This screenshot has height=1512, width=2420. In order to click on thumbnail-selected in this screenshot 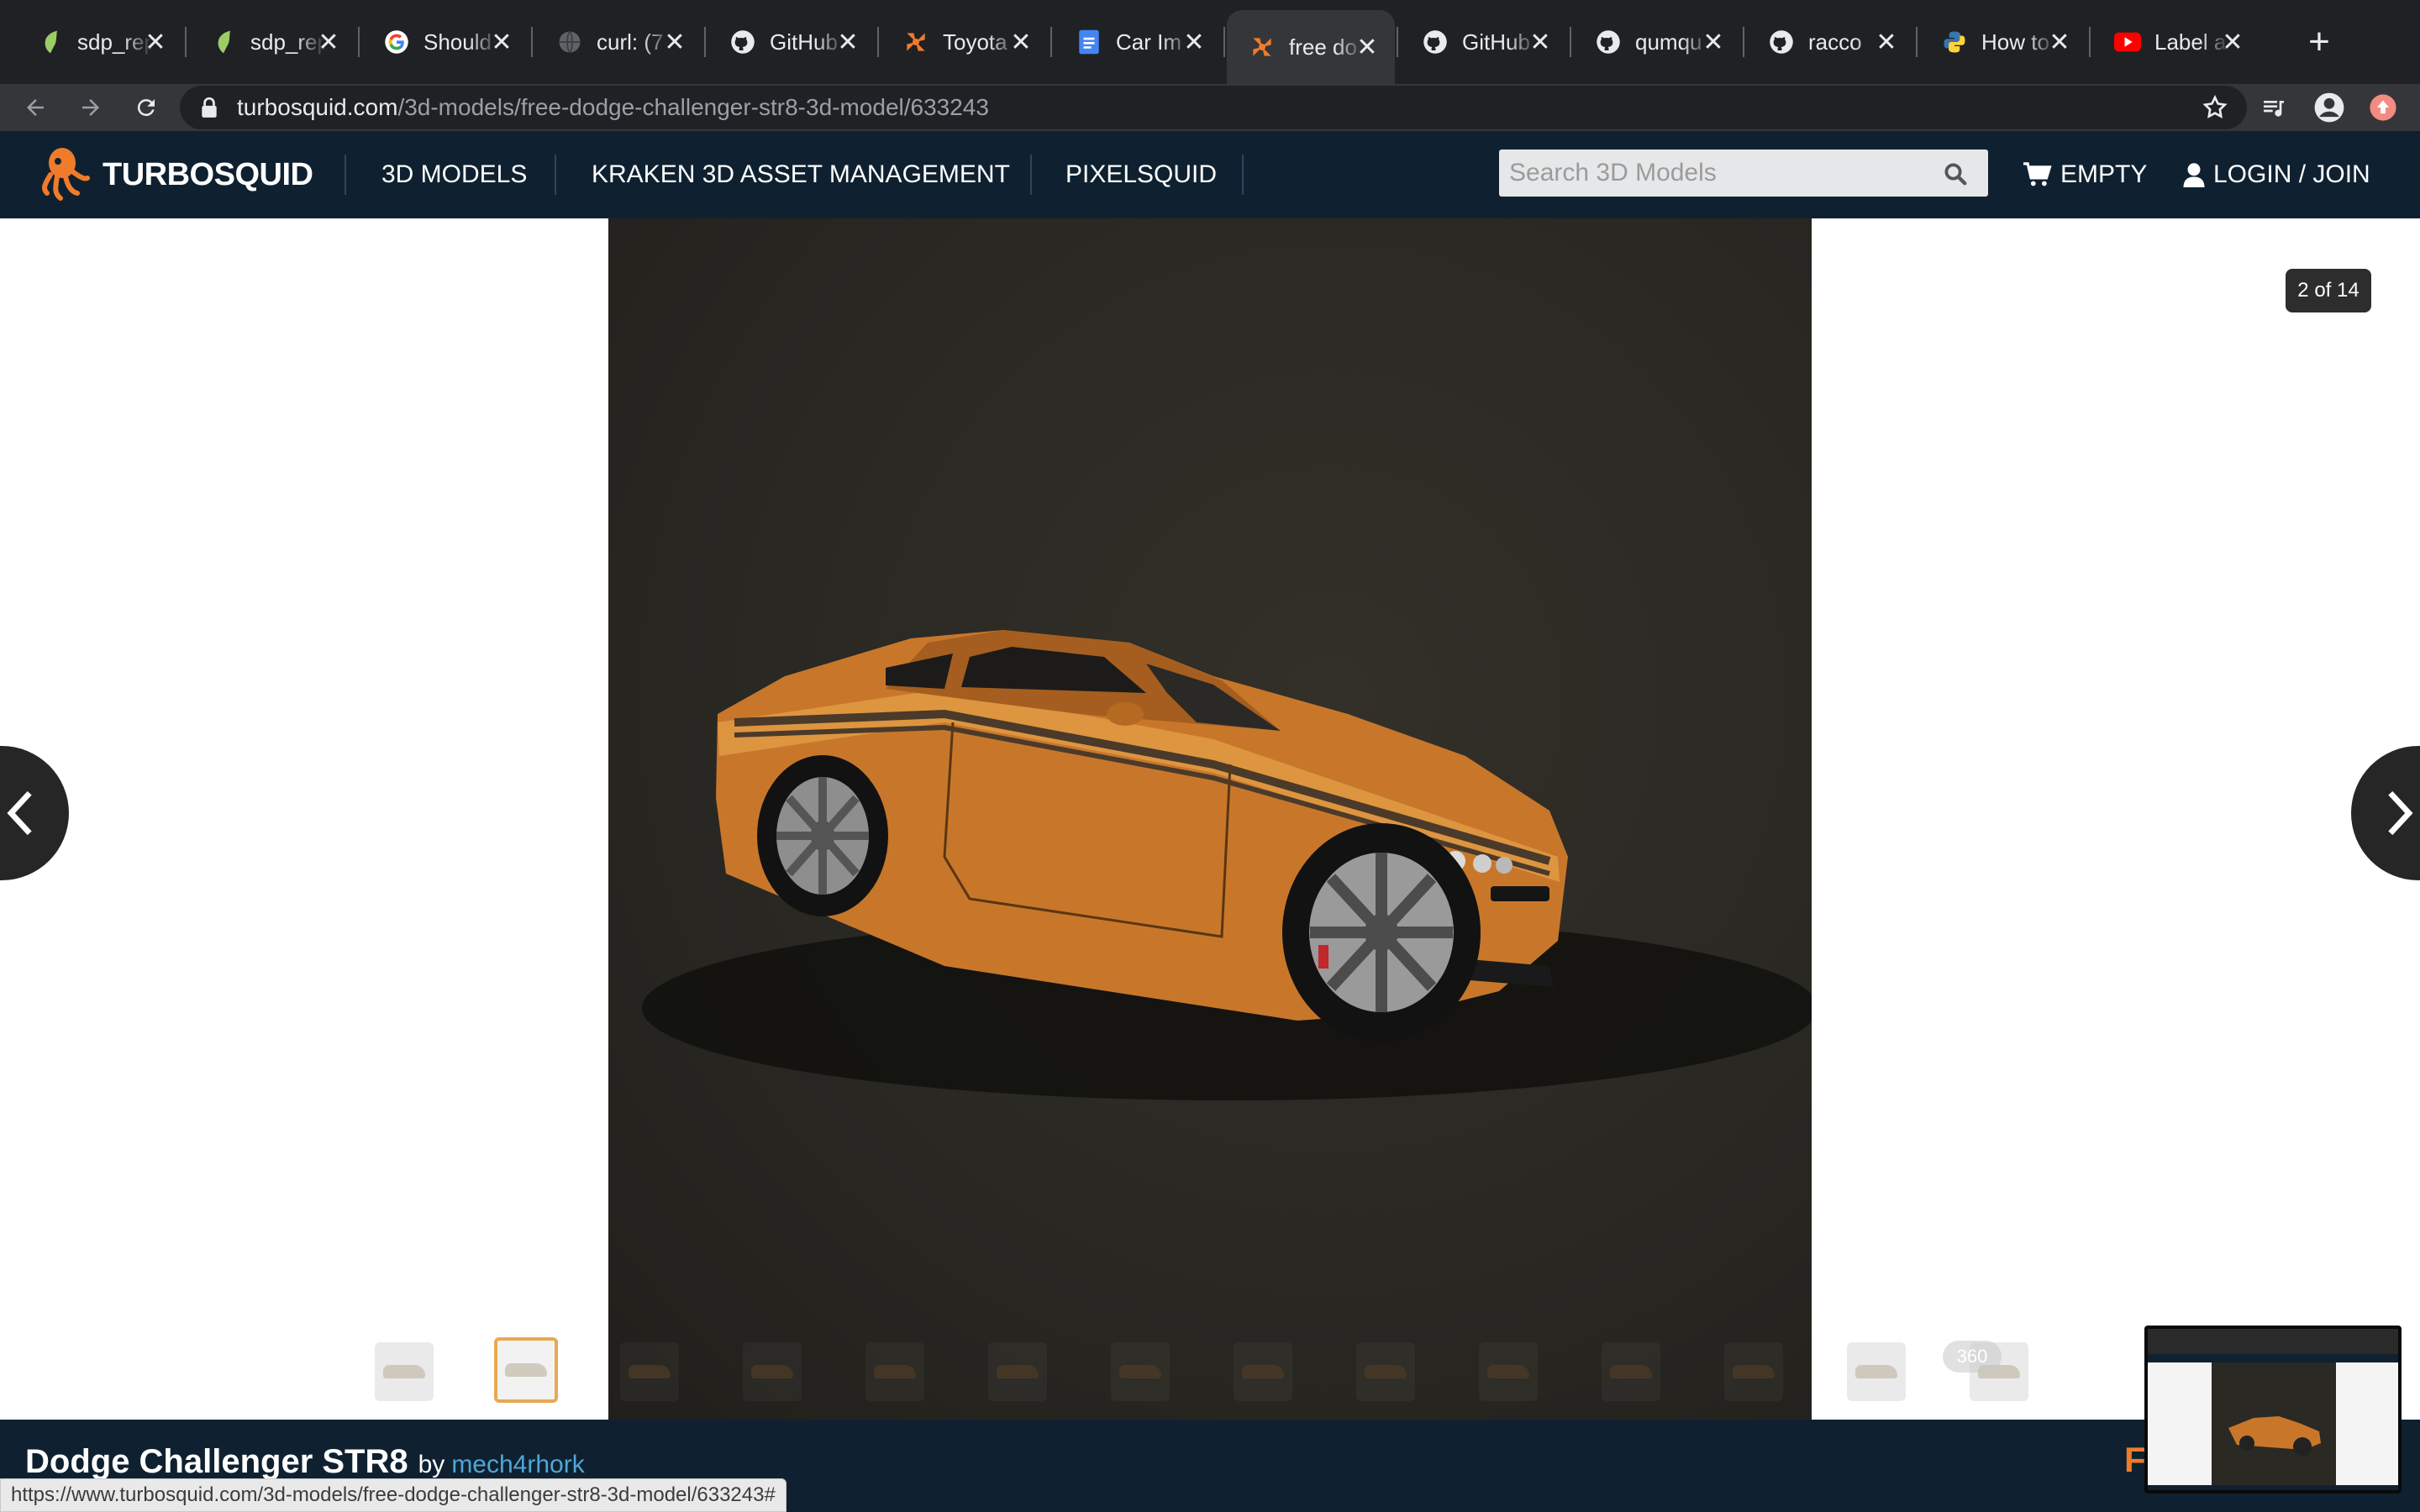, I will do `click(526, 1370)`.